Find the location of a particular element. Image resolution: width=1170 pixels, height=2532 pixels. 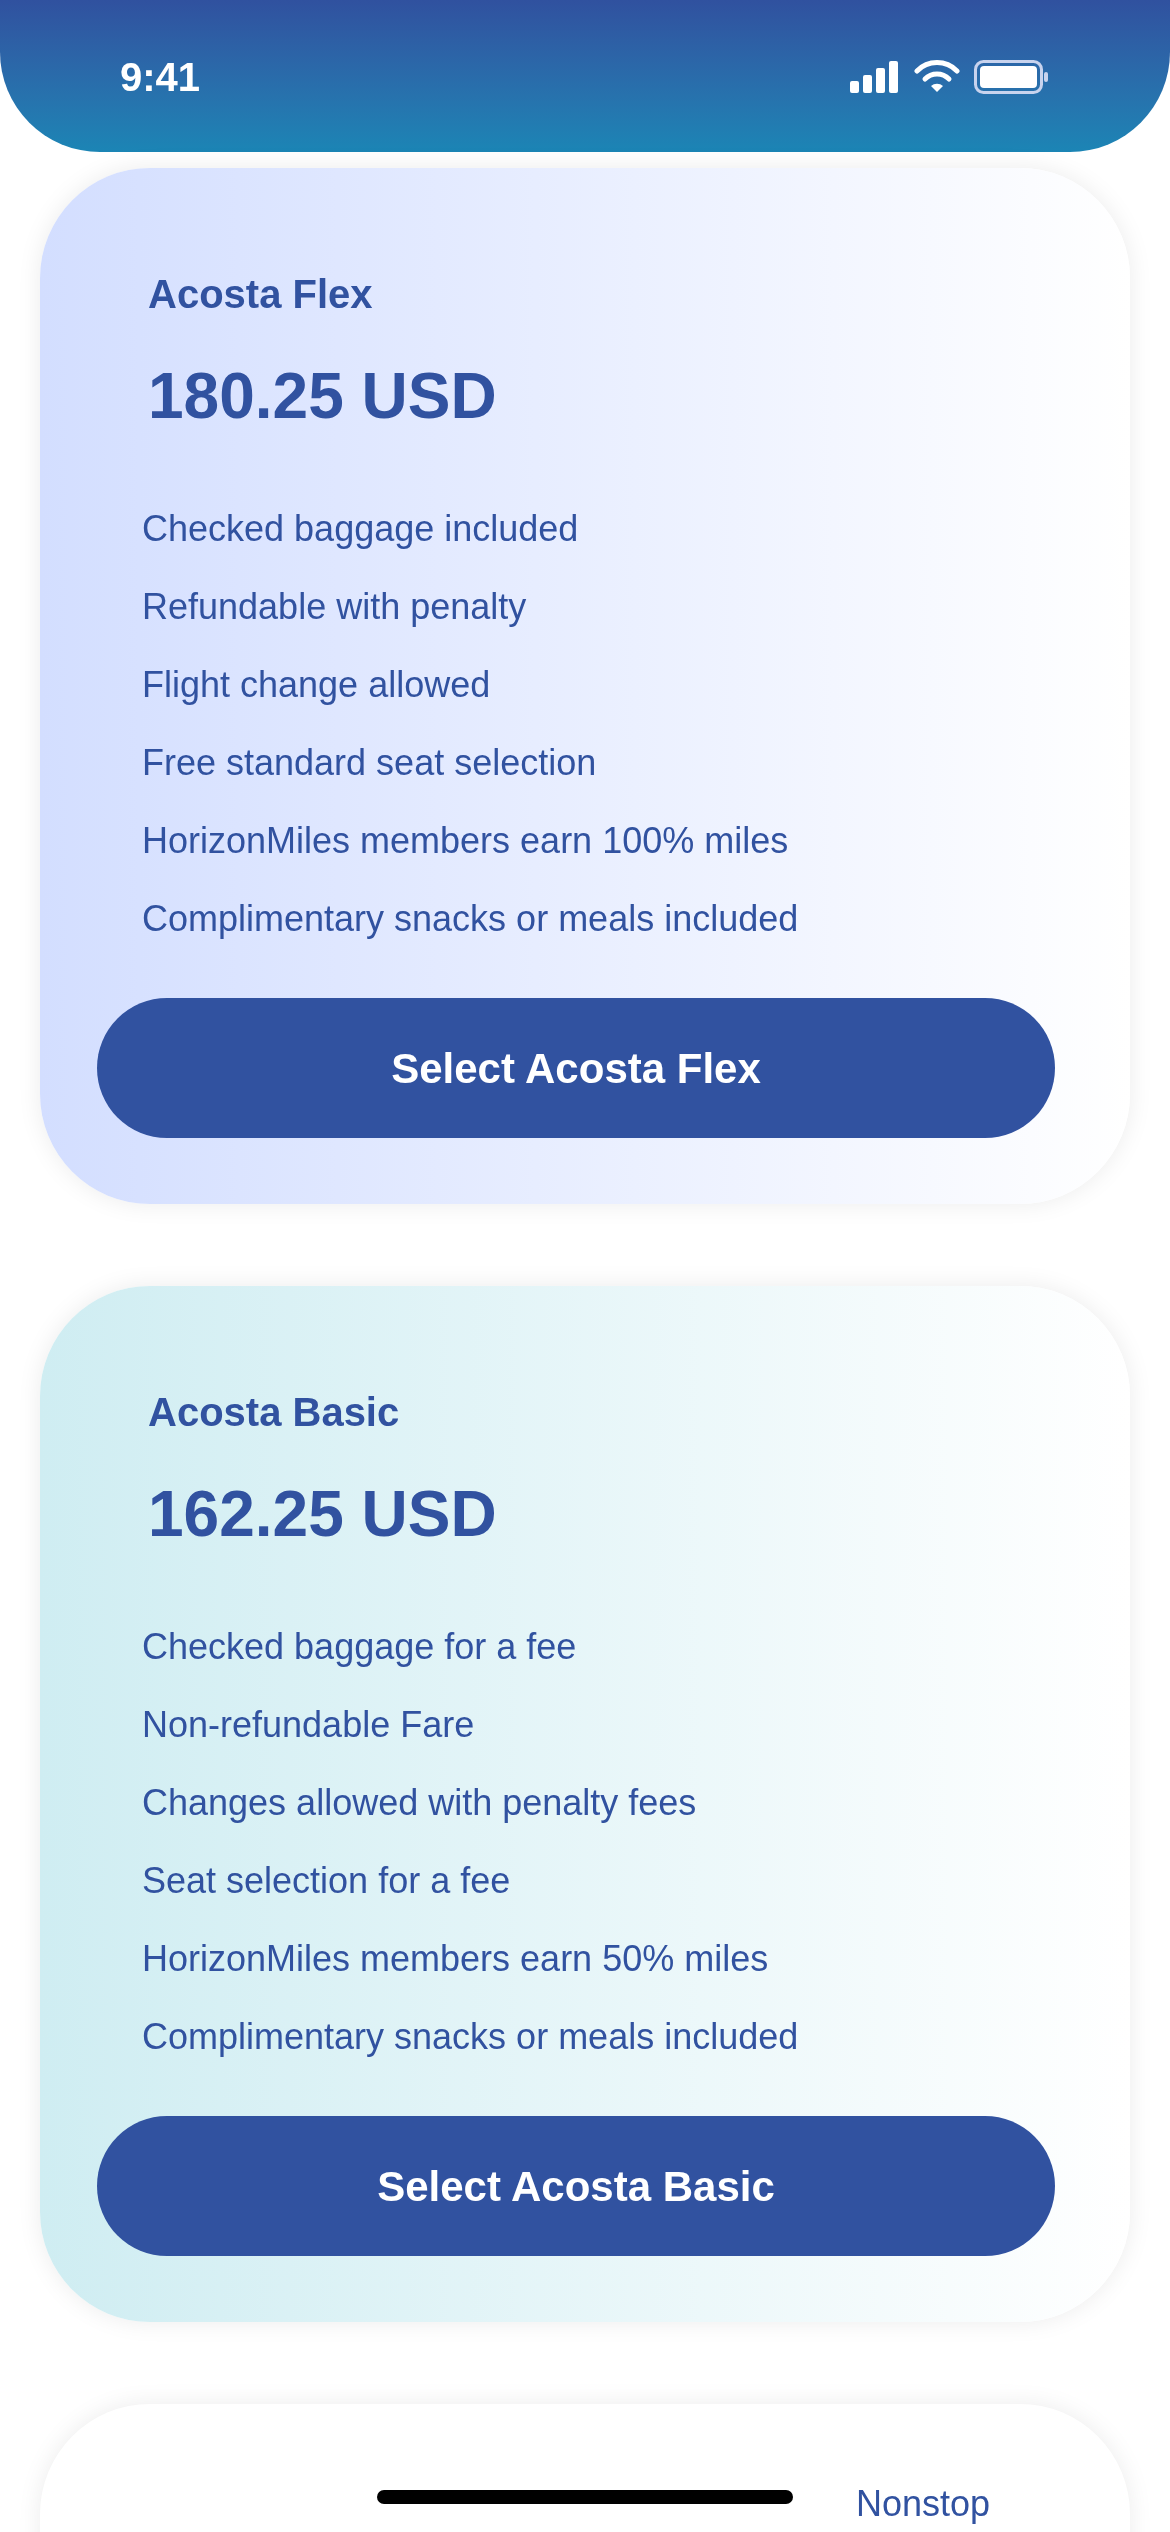

fare-feature: Checked baggage included is located at coordinates (361, 529).